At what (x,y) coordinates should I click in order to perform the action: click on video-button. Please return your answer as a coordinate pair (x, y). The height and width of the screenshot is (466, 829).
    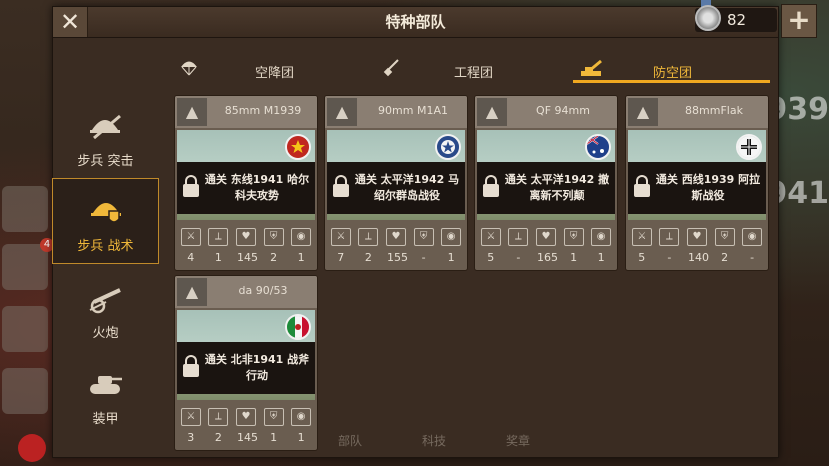
    Looking at the image, I should click on (25, 267).